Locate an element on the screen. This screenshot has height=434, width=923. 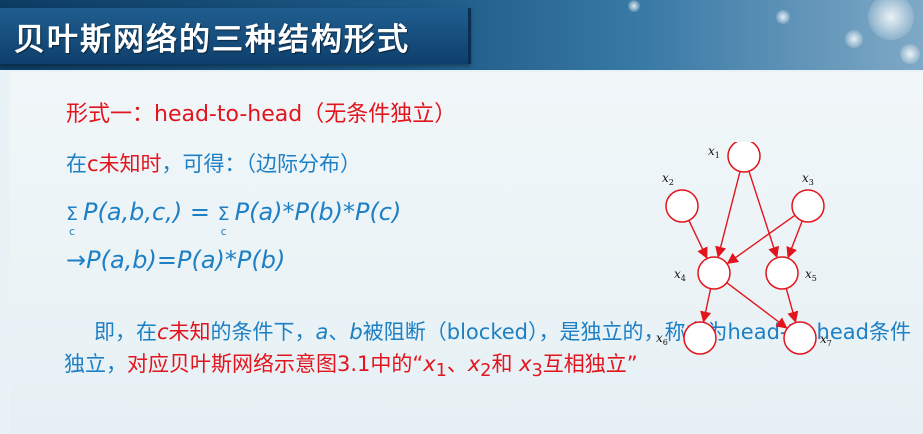
node-label-x1: x1 is located at coordinates (714, 152).